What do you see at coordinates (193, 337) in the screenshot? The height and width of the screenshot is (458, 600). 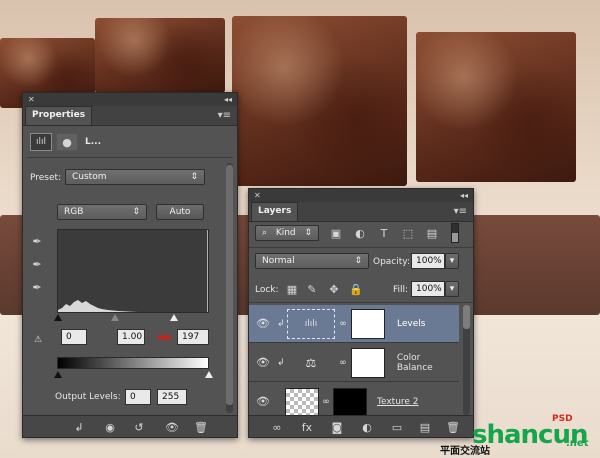 I see `input-white-field: 197` at bounding box center [193, 337].